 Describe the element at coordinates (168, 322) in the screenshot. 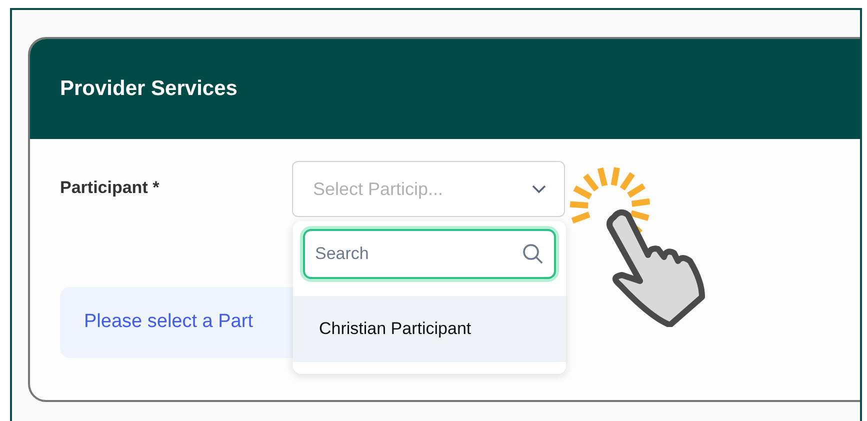

I see `notice-text: Please select a Part` at that location.